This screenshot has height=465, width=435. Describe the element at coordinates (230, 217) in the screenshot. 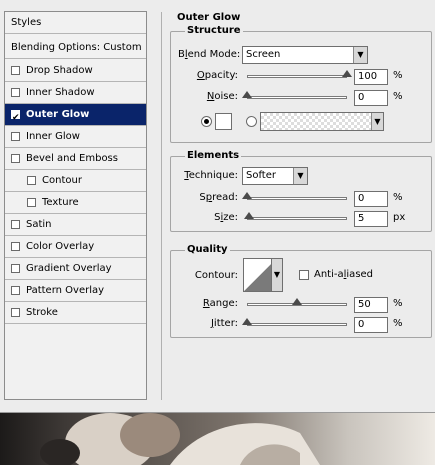

I see `size-label-c: ze:` at that location.